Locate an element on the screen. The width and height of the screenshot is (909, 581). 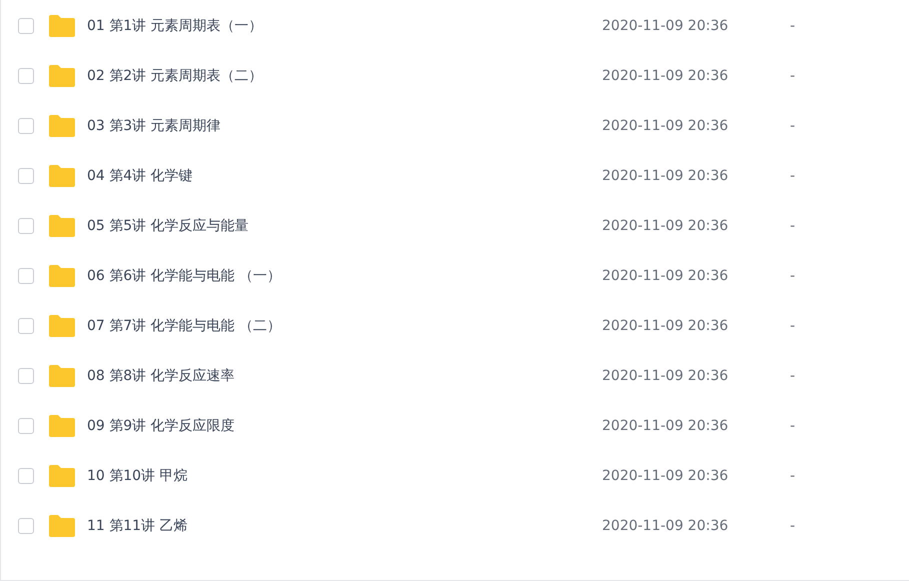
file-name: 04 第4讲 化学键 is located at coordinates (344, 176).